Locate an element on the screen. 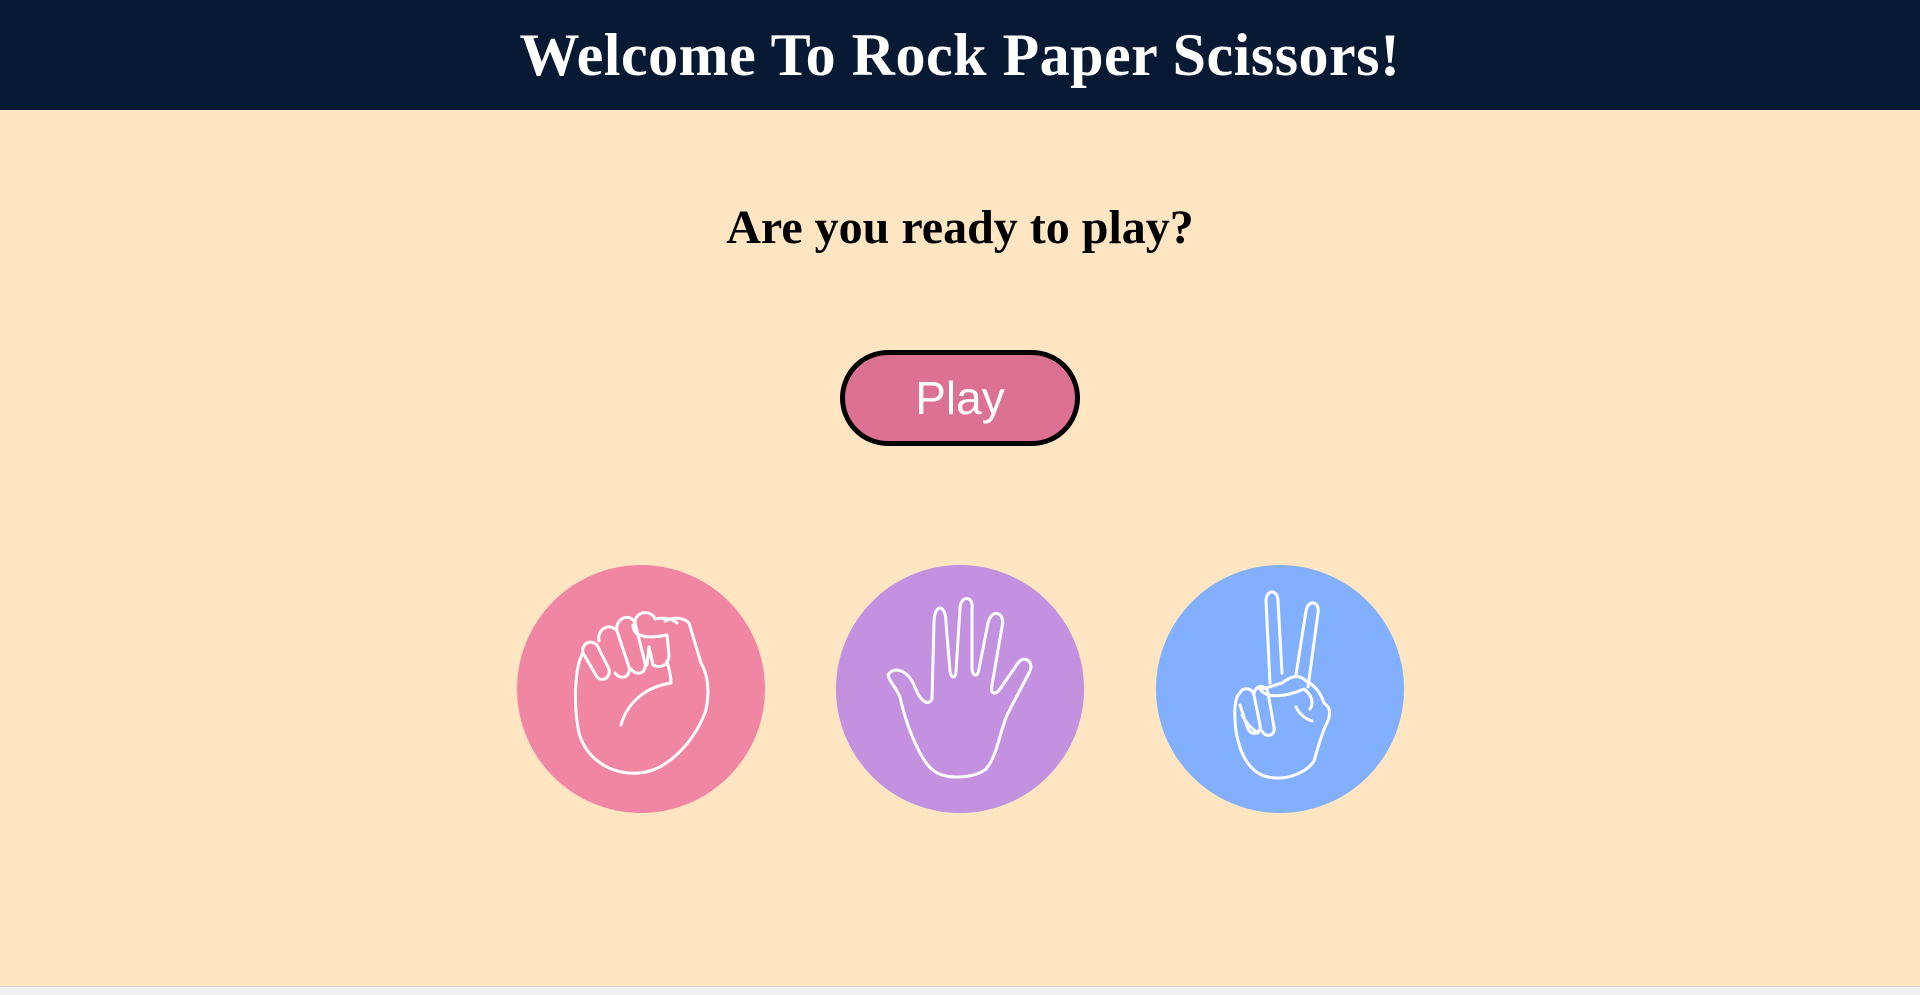 This screenshot has height=995, width=1920. page-title: Welcome To Rock Paper Scissors! is located at coordinates (960, 54).